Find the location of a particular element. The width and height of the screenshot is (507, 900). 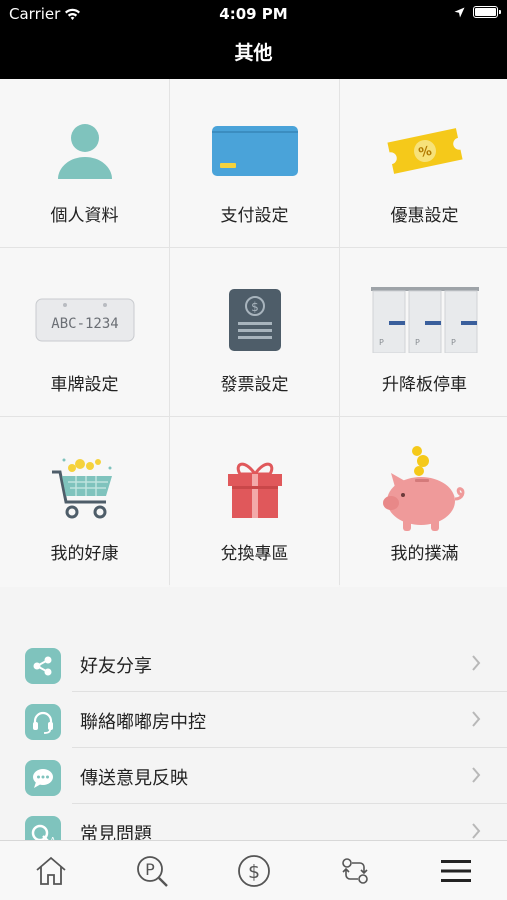

grid-item-payment: 支付設定 is located at coordinates (254, 163).